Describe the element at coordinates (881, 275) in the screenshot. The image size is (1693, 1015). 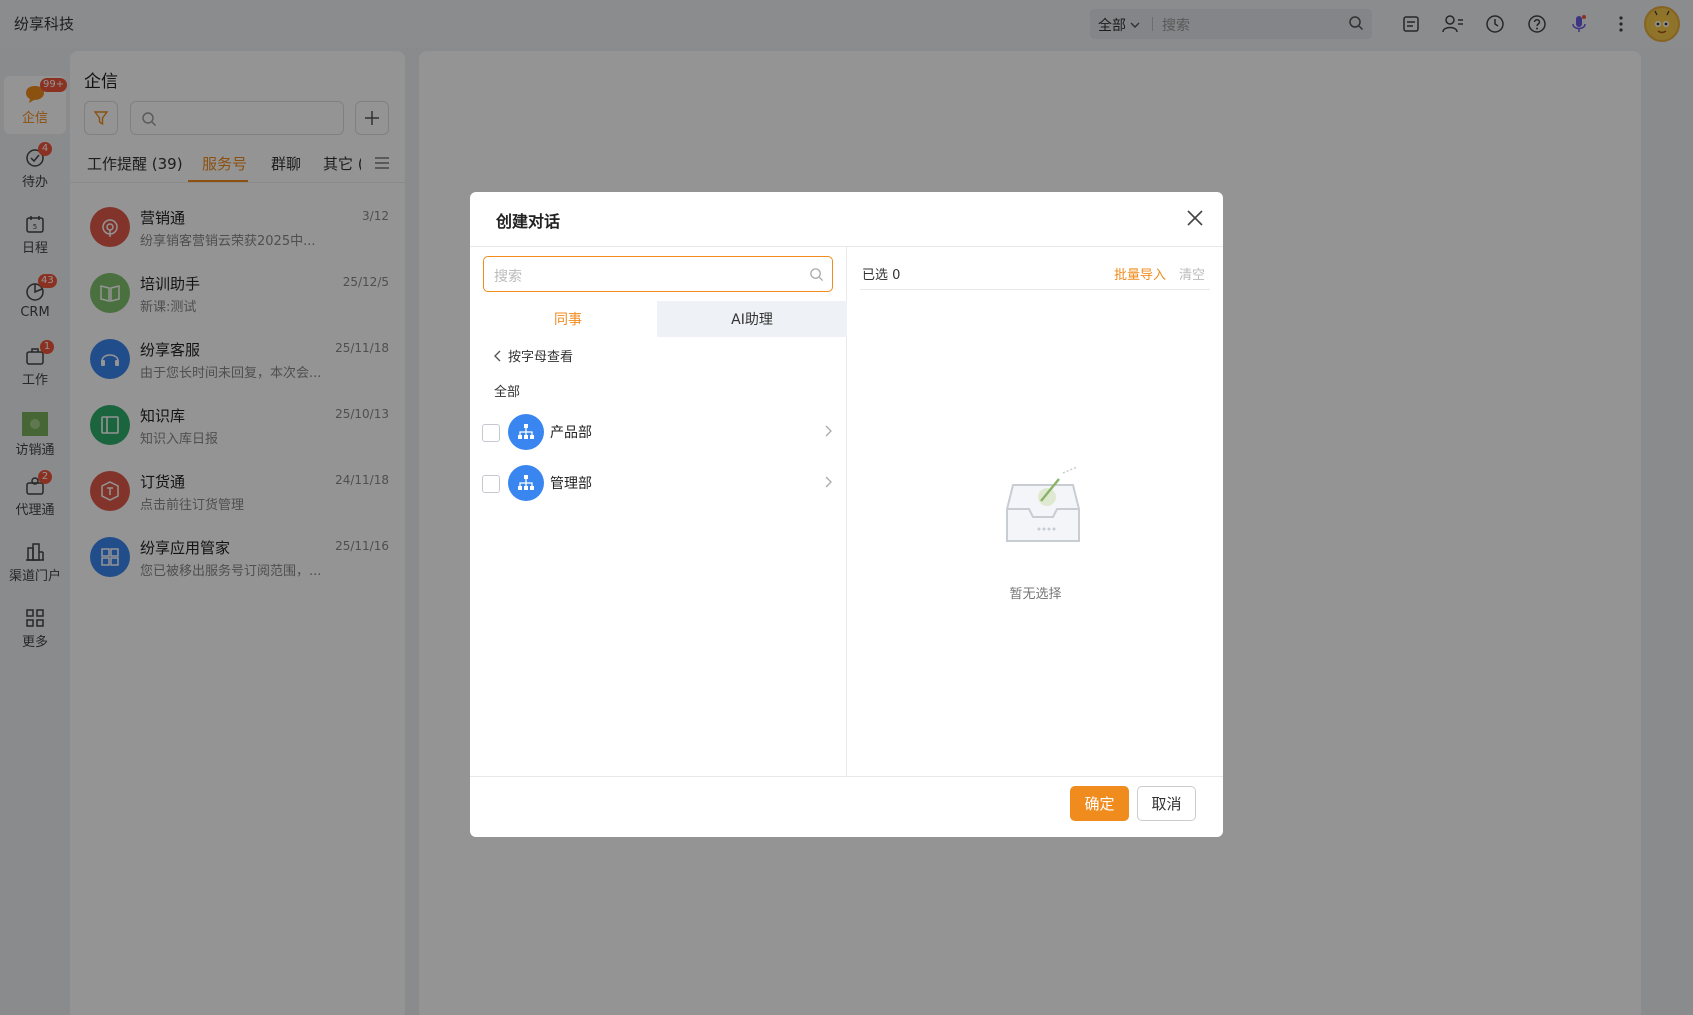
I see `selected-count: 已选 0` at that location.